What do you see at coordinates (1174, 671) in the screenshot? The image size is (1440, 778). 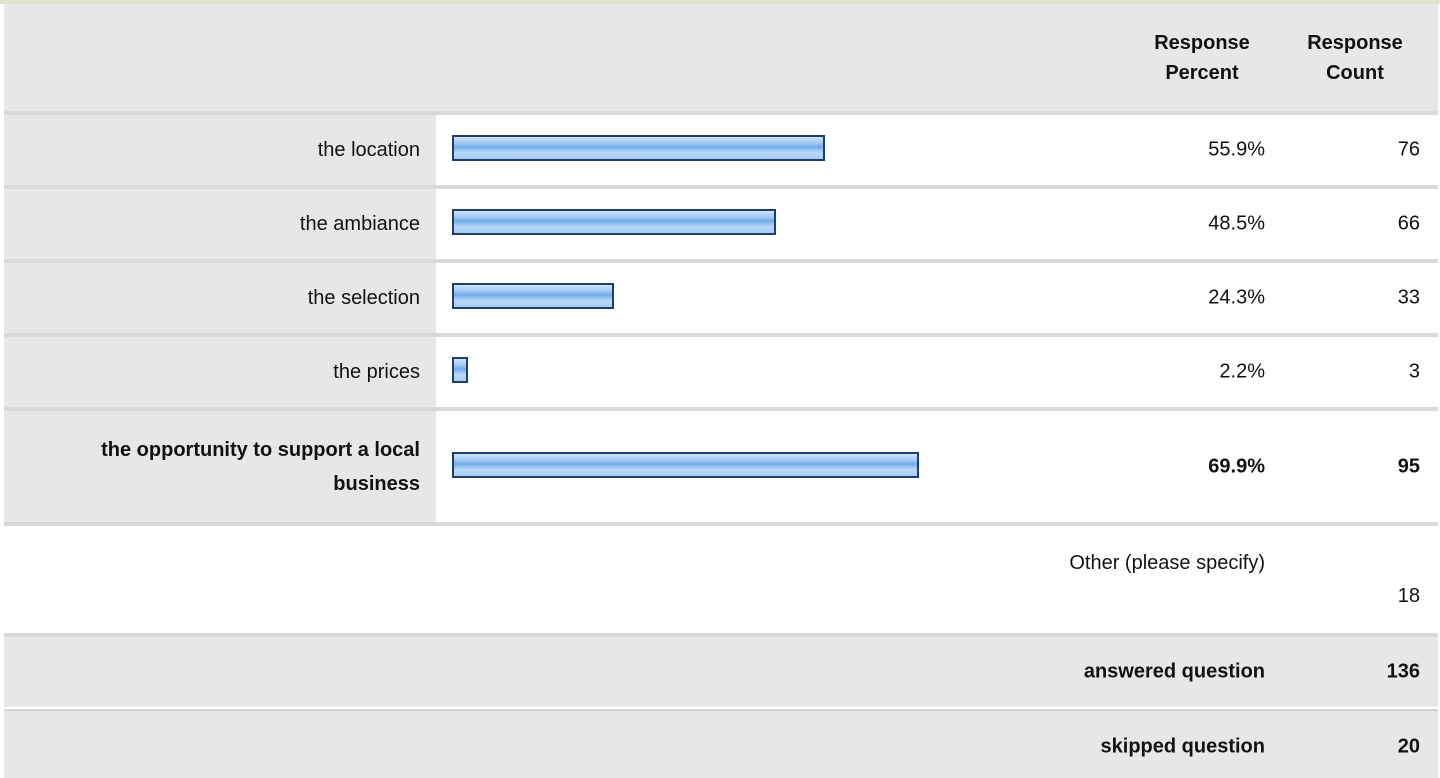 I see `answered-question-label: answered question` at bounding box center [1174, 671].